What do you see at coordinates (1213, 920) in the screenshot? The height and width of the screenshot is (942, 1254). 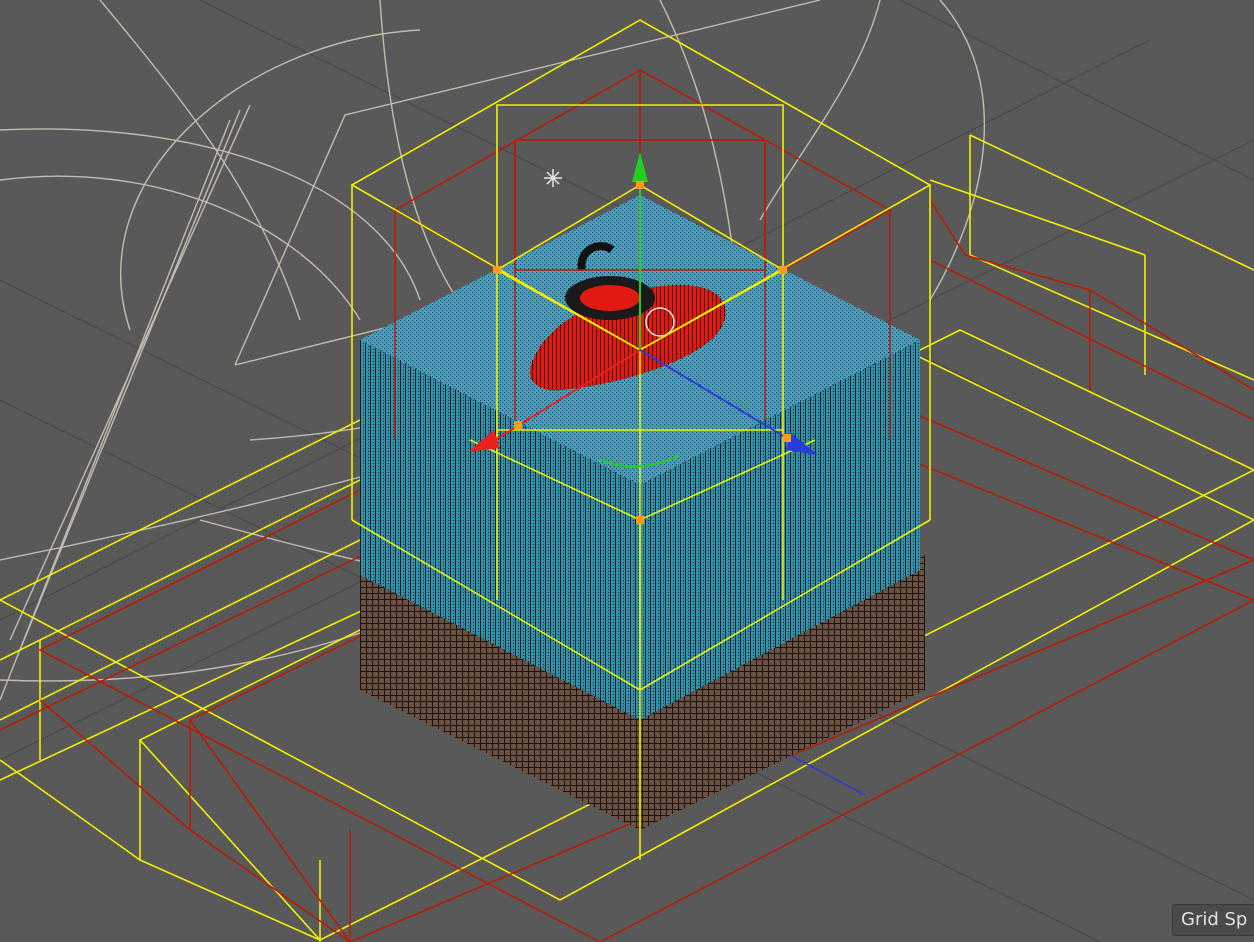 I see `grid-spacing-label: Grid Sp` at bounding box center [1213, 920].